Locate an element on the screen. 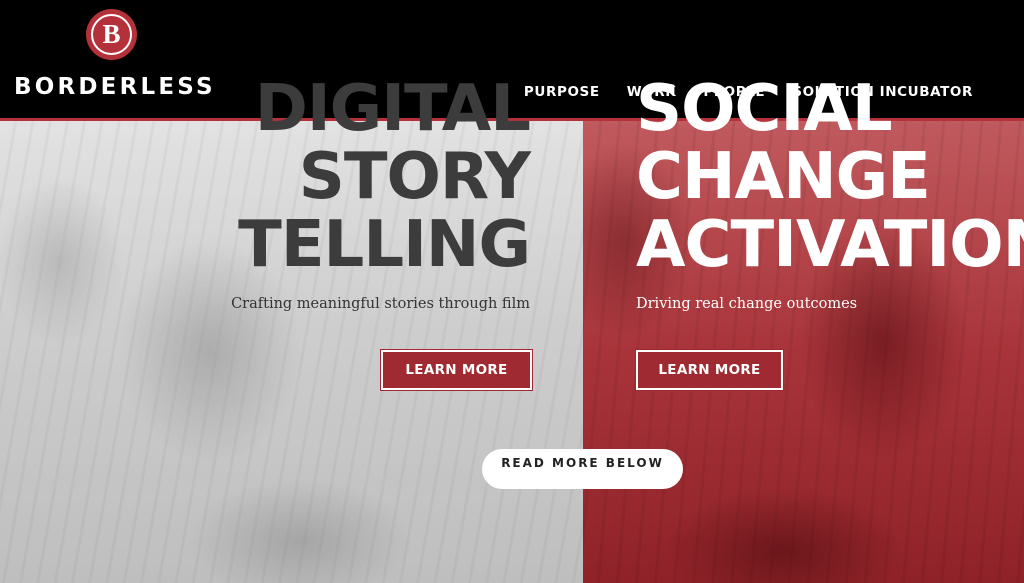  read-more-button: READ MORE BELOW is located at coordinates (582, 469).